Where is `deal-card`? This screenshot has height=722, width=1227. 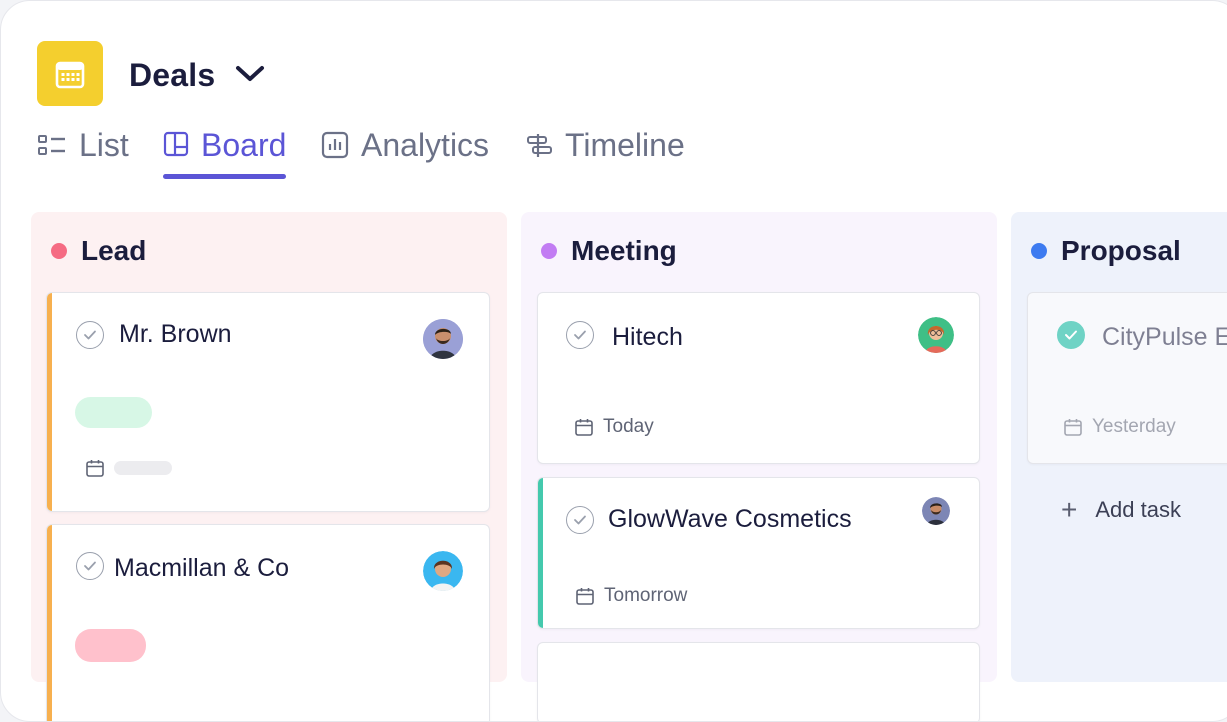
deal-card is located at coordinates (758, 681).